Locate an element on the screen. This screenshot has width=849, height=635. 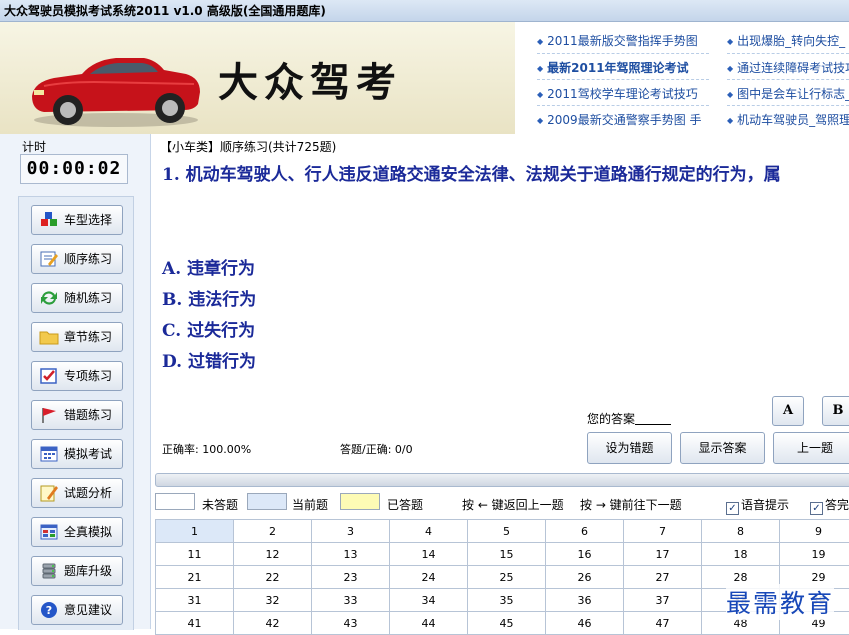
question-cell: 21 is located at coordinates (195, 577).